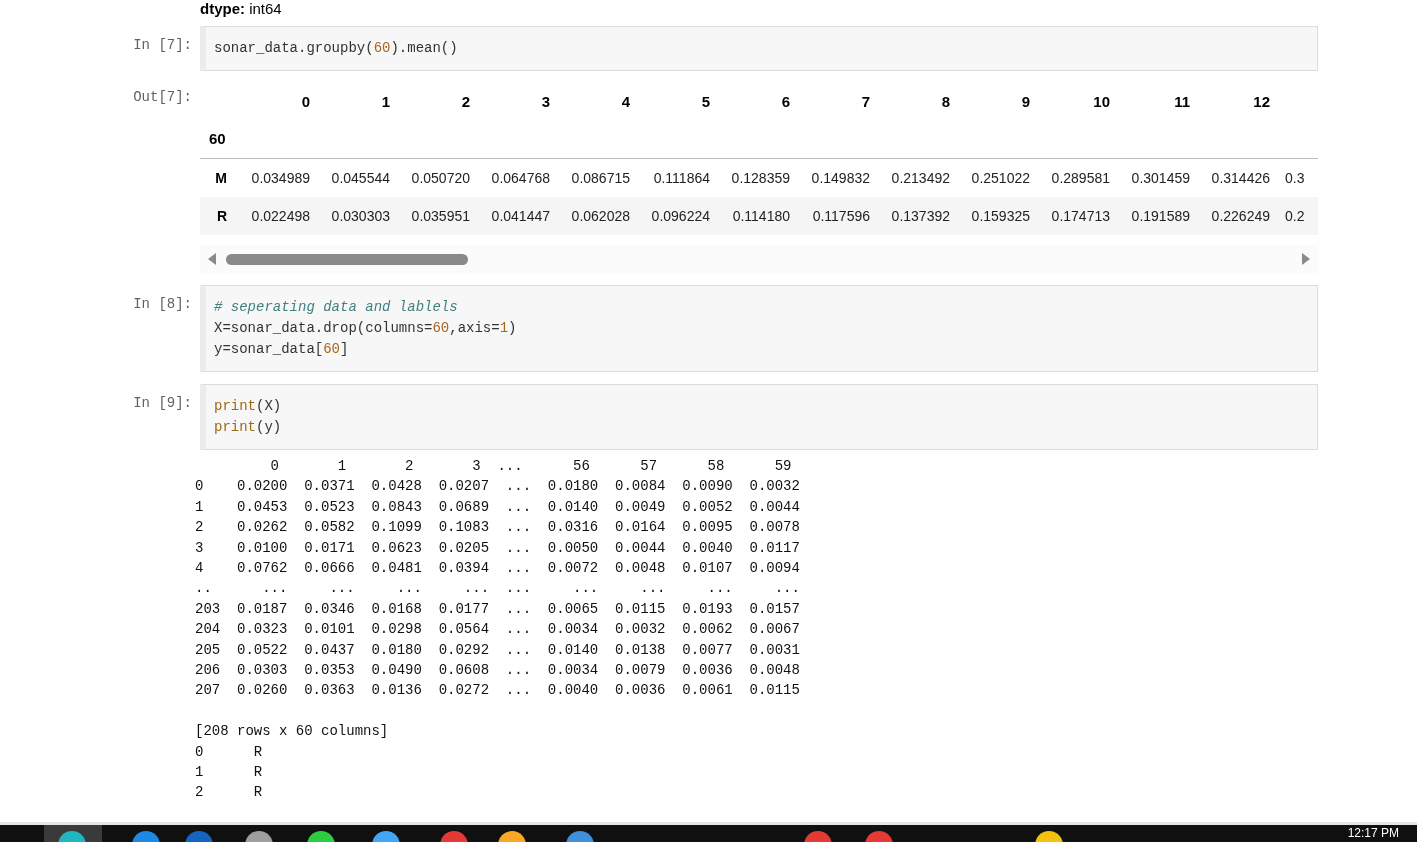 The height and width of the screenshot is (842, 1417). Describe the element at coordinates (520, 177) in the screenshot. I see `table-cell: 0.064768` at that location.